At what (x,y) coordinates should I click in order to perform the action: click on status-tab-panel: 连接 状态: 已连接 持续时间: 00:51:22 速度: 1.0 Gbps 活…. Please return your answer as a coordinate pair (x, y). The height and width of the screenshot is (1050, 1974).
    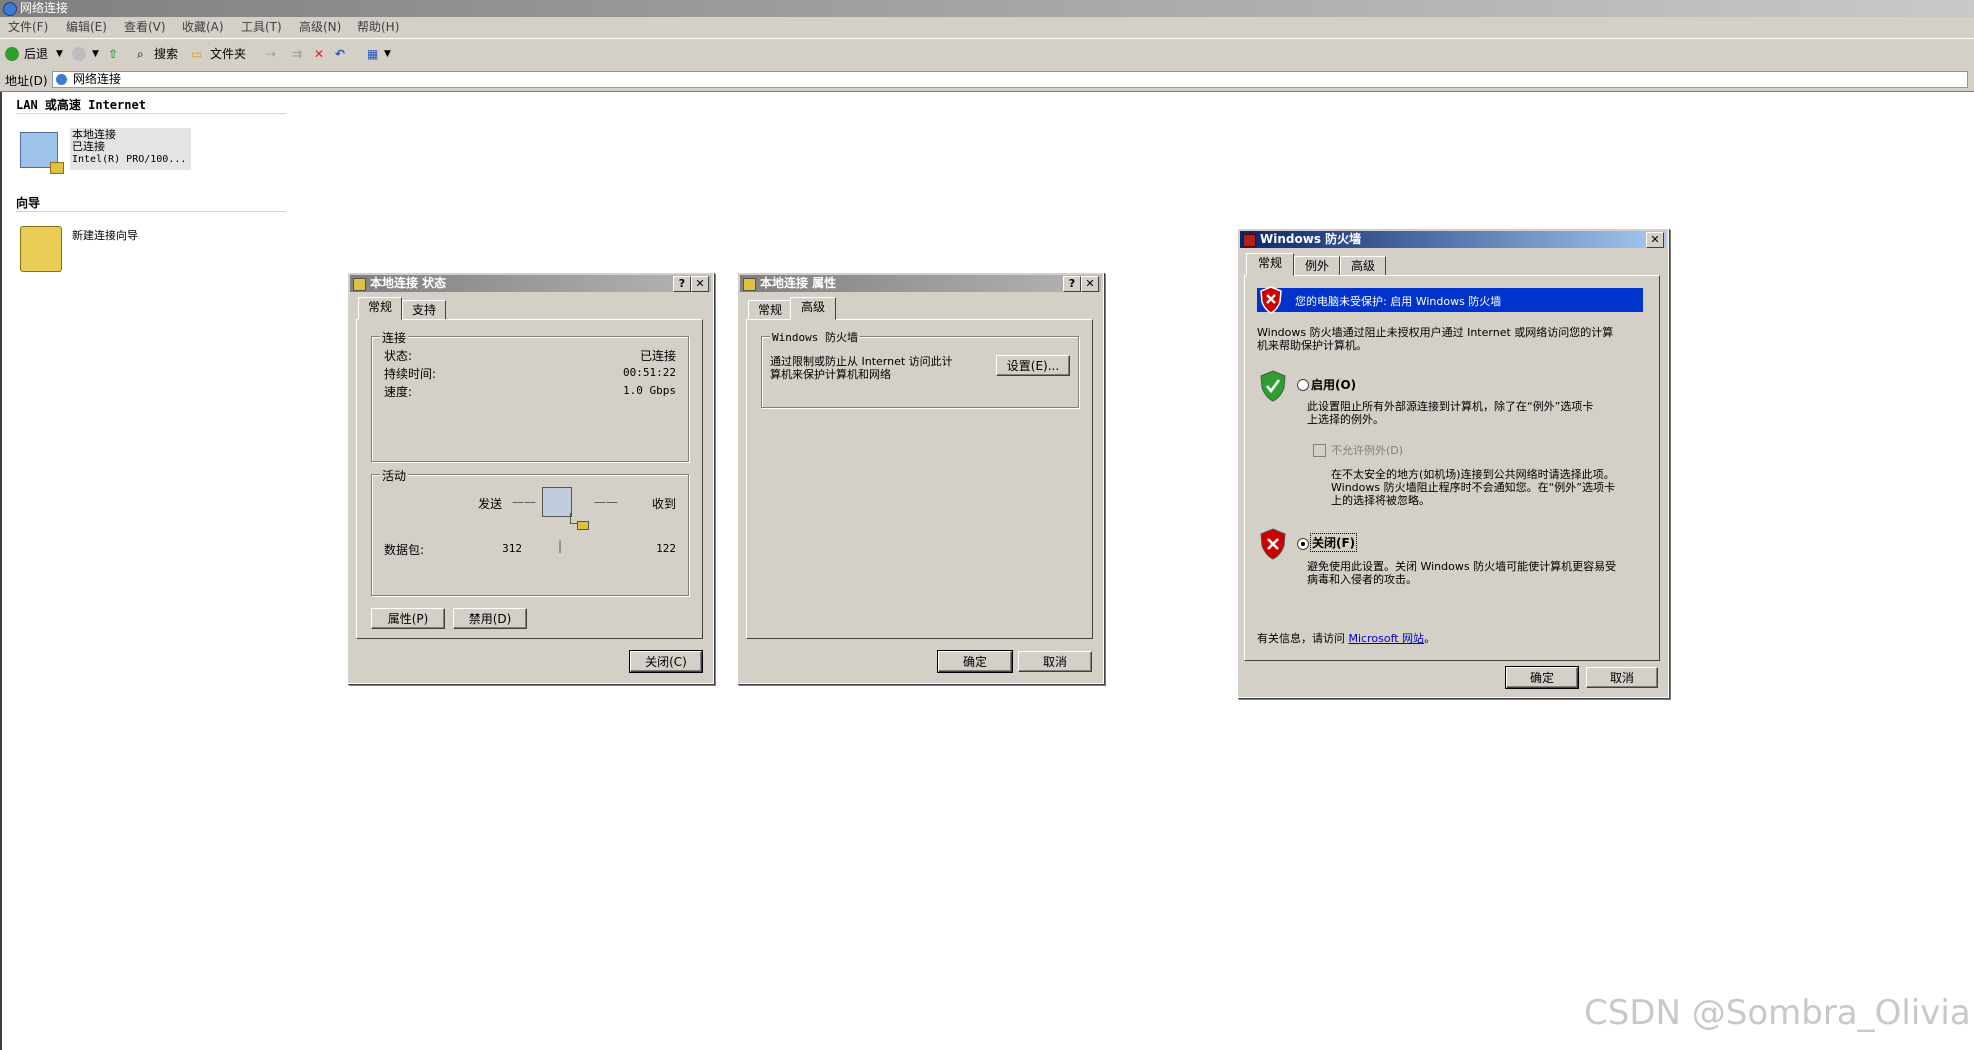
    Looking at the image, I should click on (529, 479).